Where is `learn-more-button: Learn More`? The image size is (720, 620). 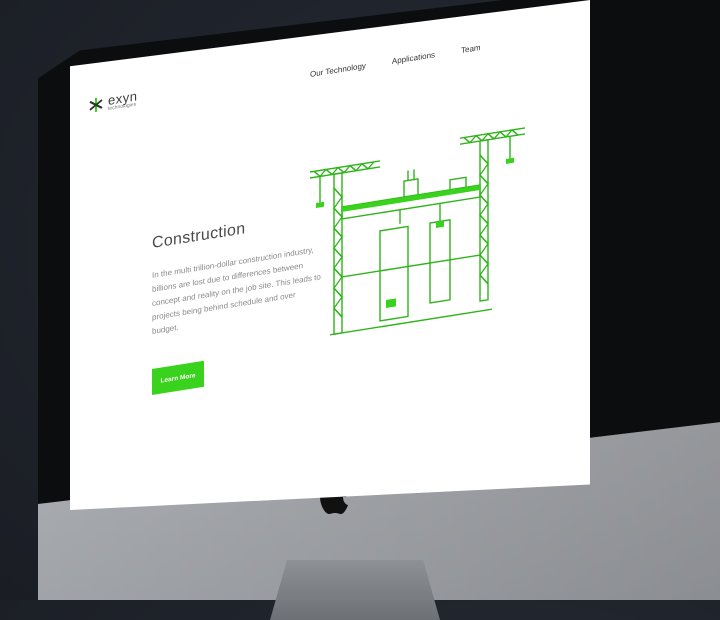
learn-more-button: Learn More is located at coordinates (178, 378).